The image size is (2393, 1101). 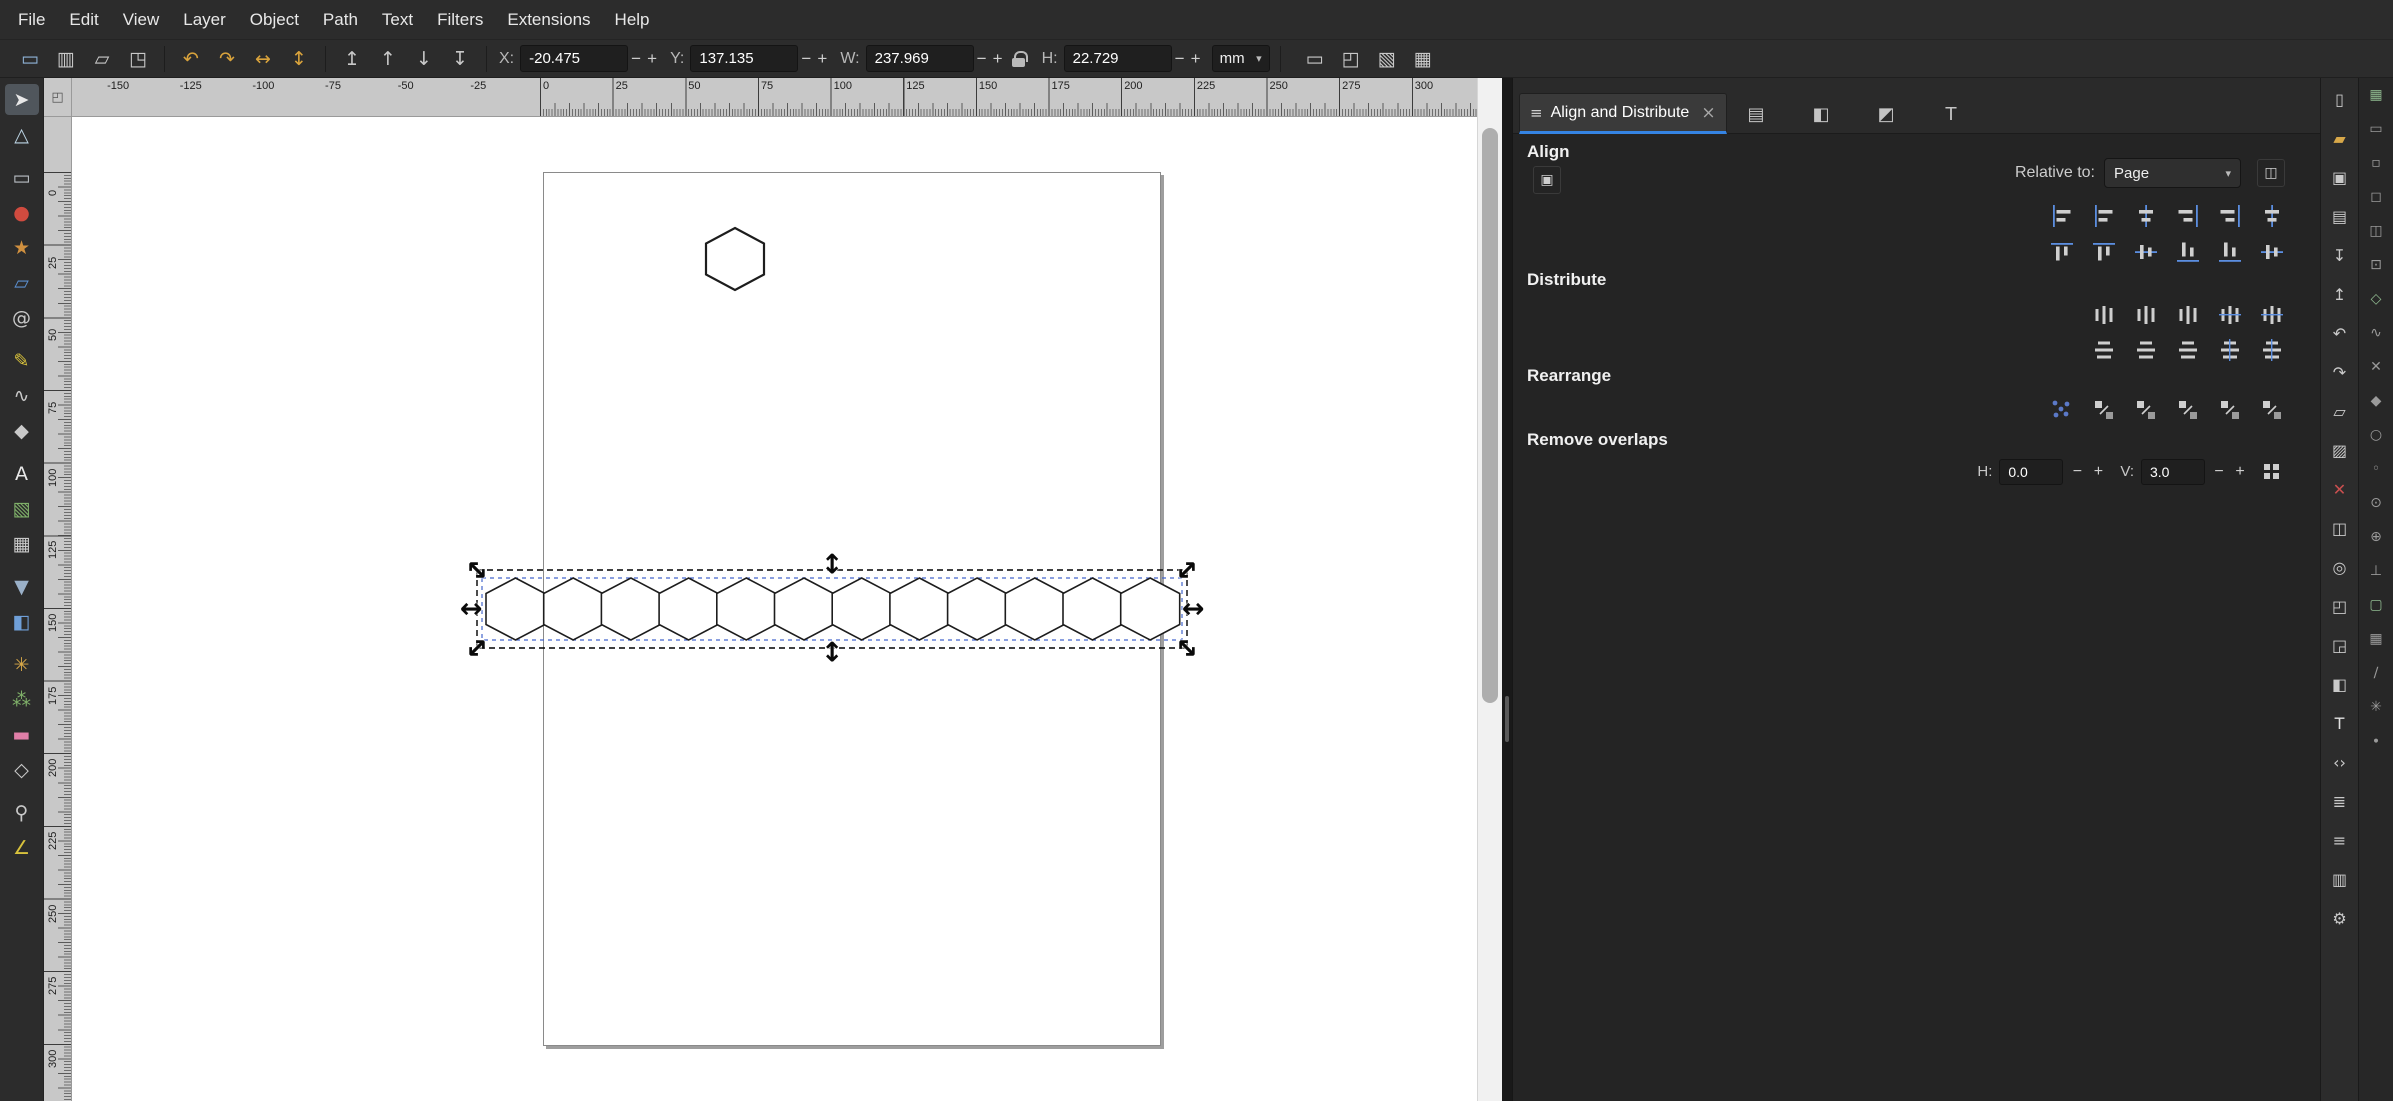 What do you see at coordinates (2340, 606) in the screenshot?
I see `group-objects: ◰` at bounding box center [2340, 606].